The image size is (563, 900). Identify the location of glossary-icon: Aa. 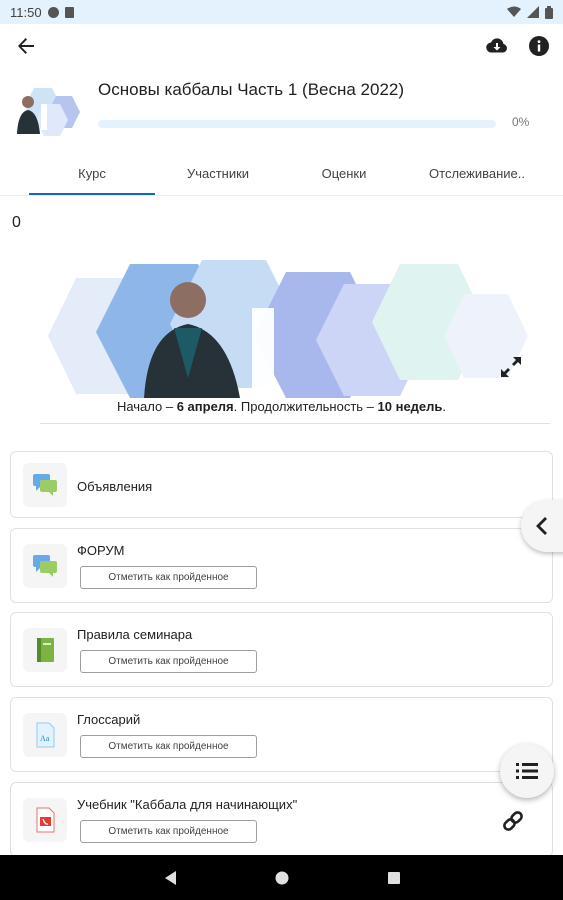
(45, 735).